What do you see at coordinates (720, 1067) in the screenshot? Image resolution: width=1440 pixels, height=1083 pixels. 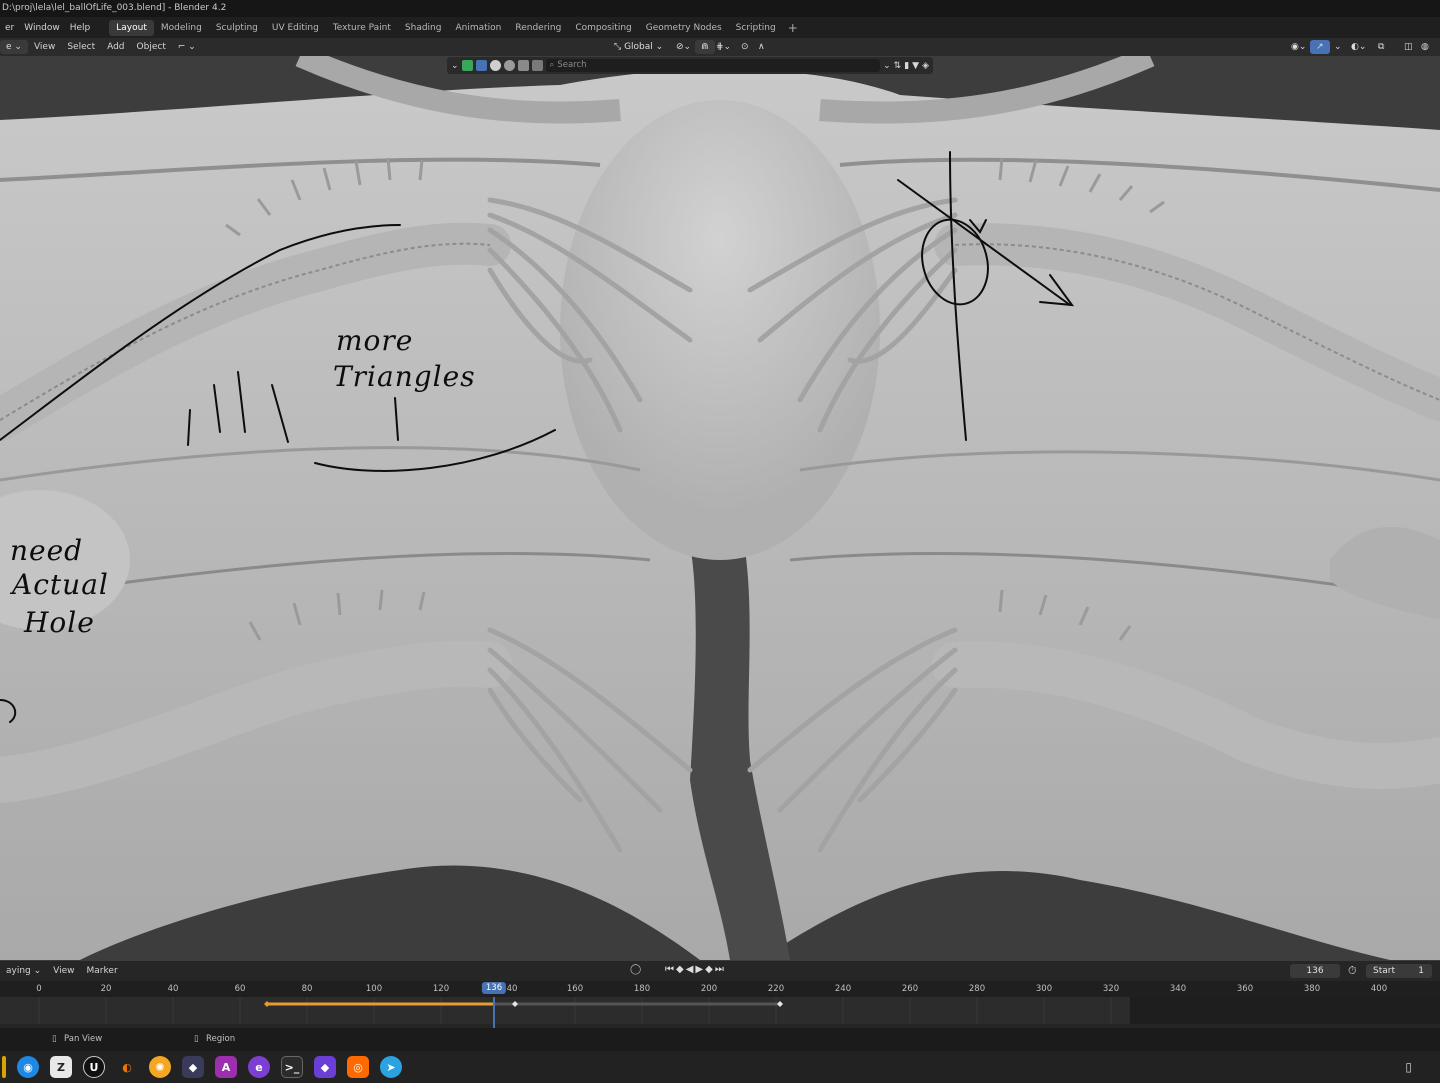 I see `os-taskbar: ◉ Z U ◐ ✺ ◆ A e >_ ◆ ◎ ➤ ▯` at bounding box center [720, 1067].